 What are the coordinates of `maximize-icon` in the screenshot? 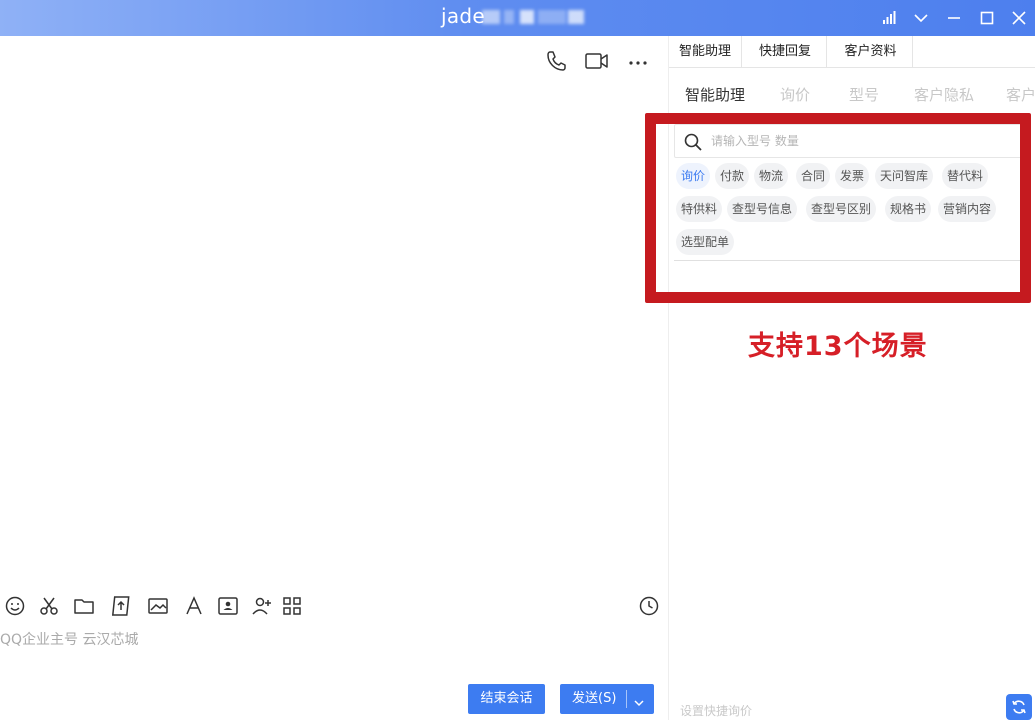 It's located at (987, 18).